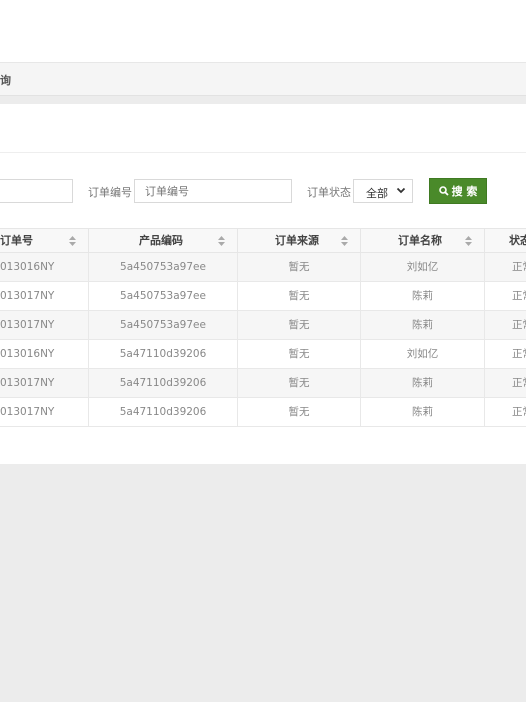 The image size is (526, 702). What do you see at coordinates (505, 241) in the screenshot?
I see `column-header-status: 状态` at bounding box center [505, 241].